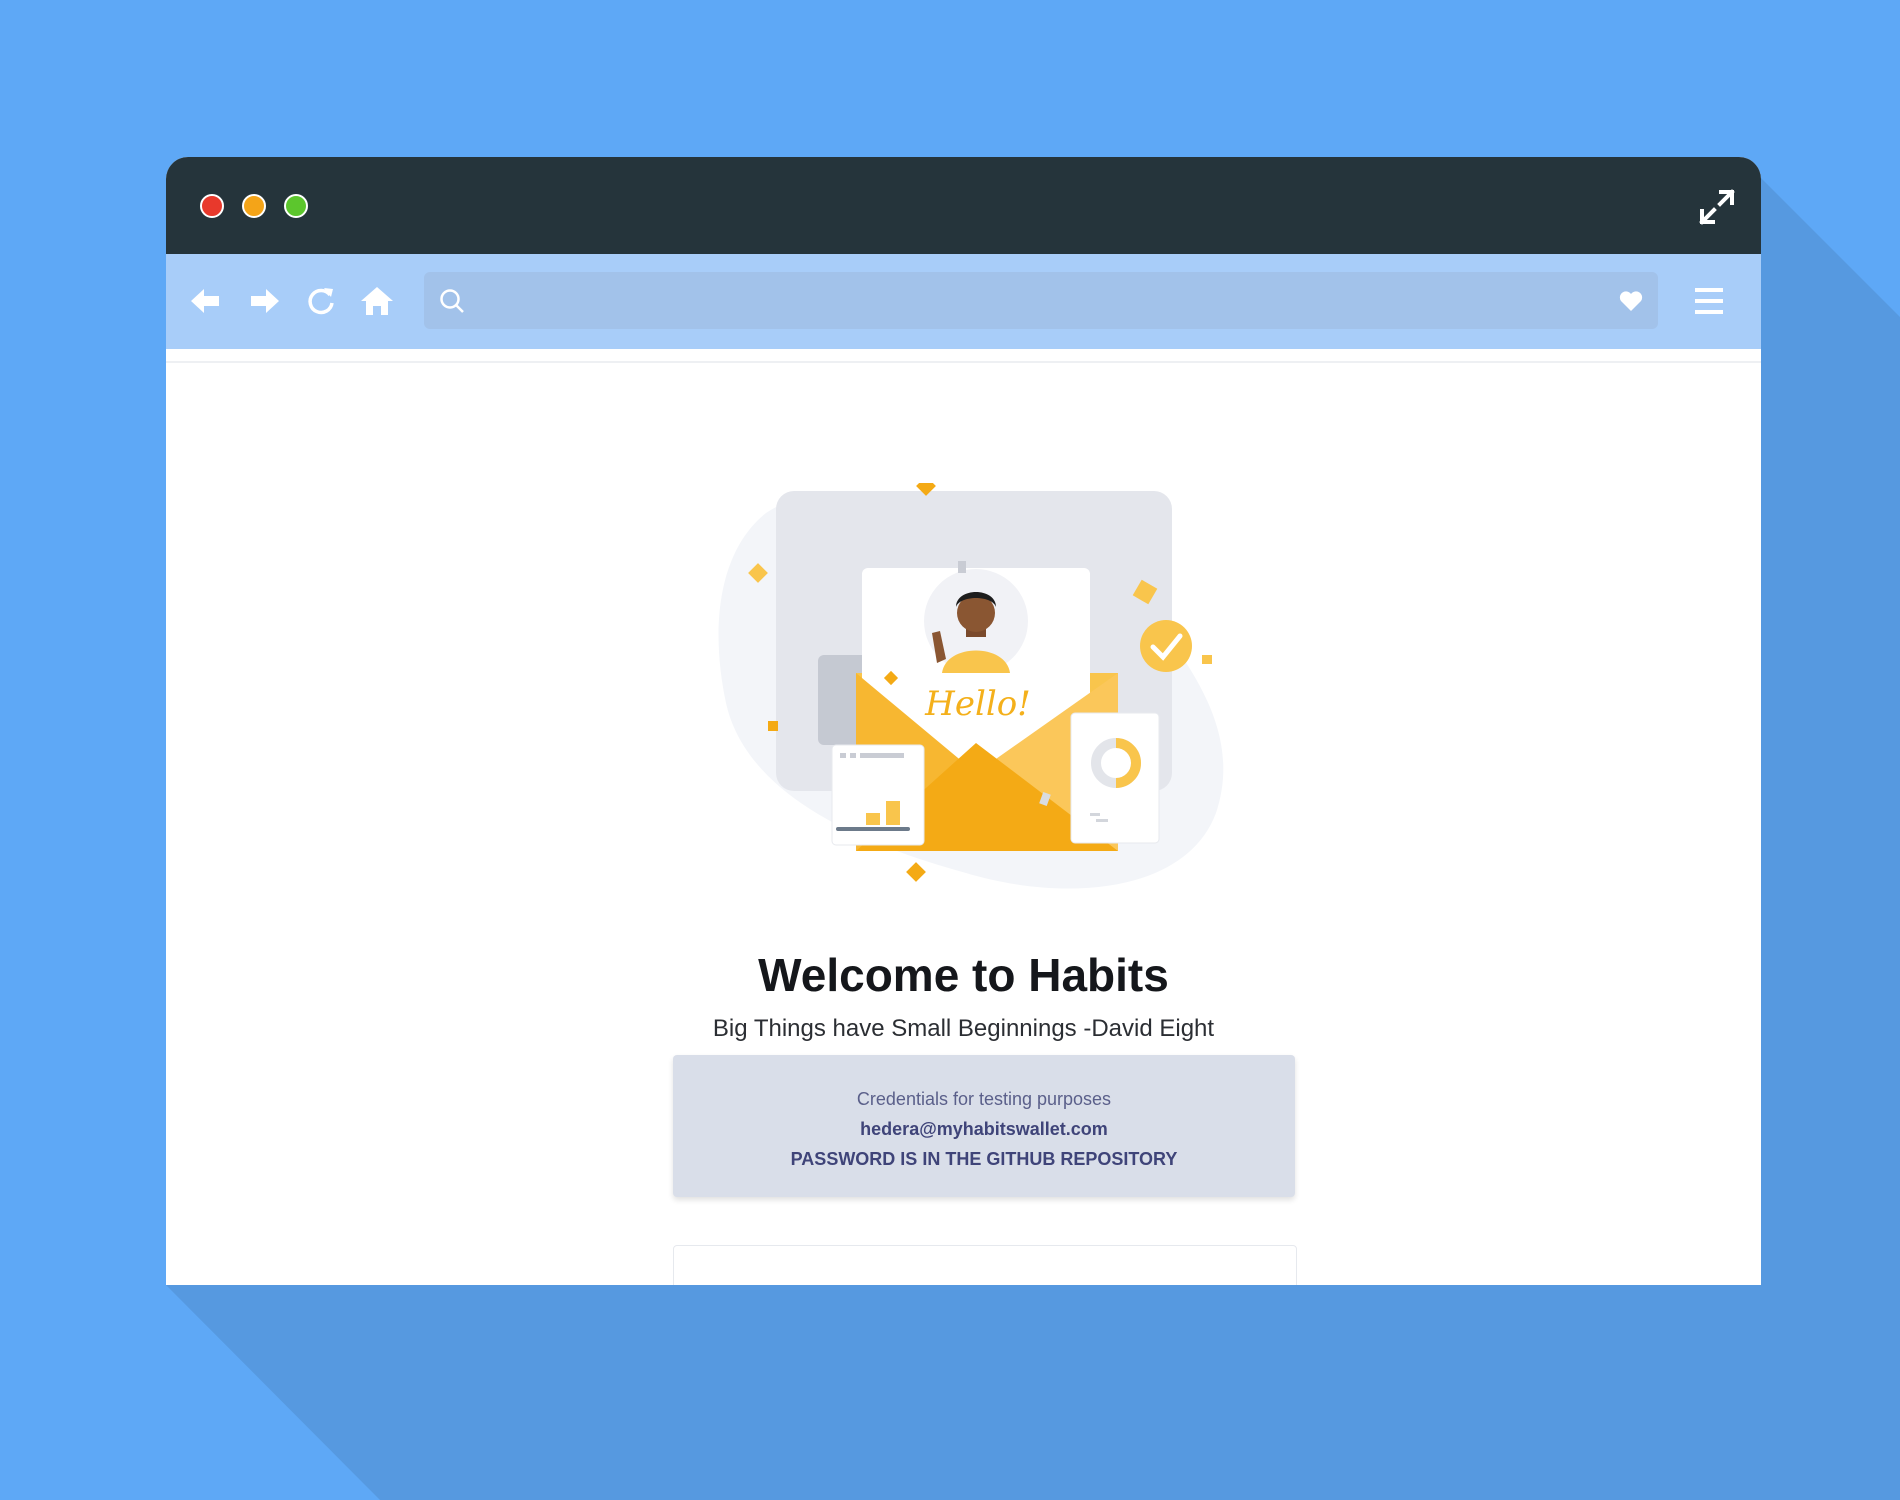 This screenshot has width=1900, height=1500. I want to click on welcome-illustration: Hello!, so click(971, 686).